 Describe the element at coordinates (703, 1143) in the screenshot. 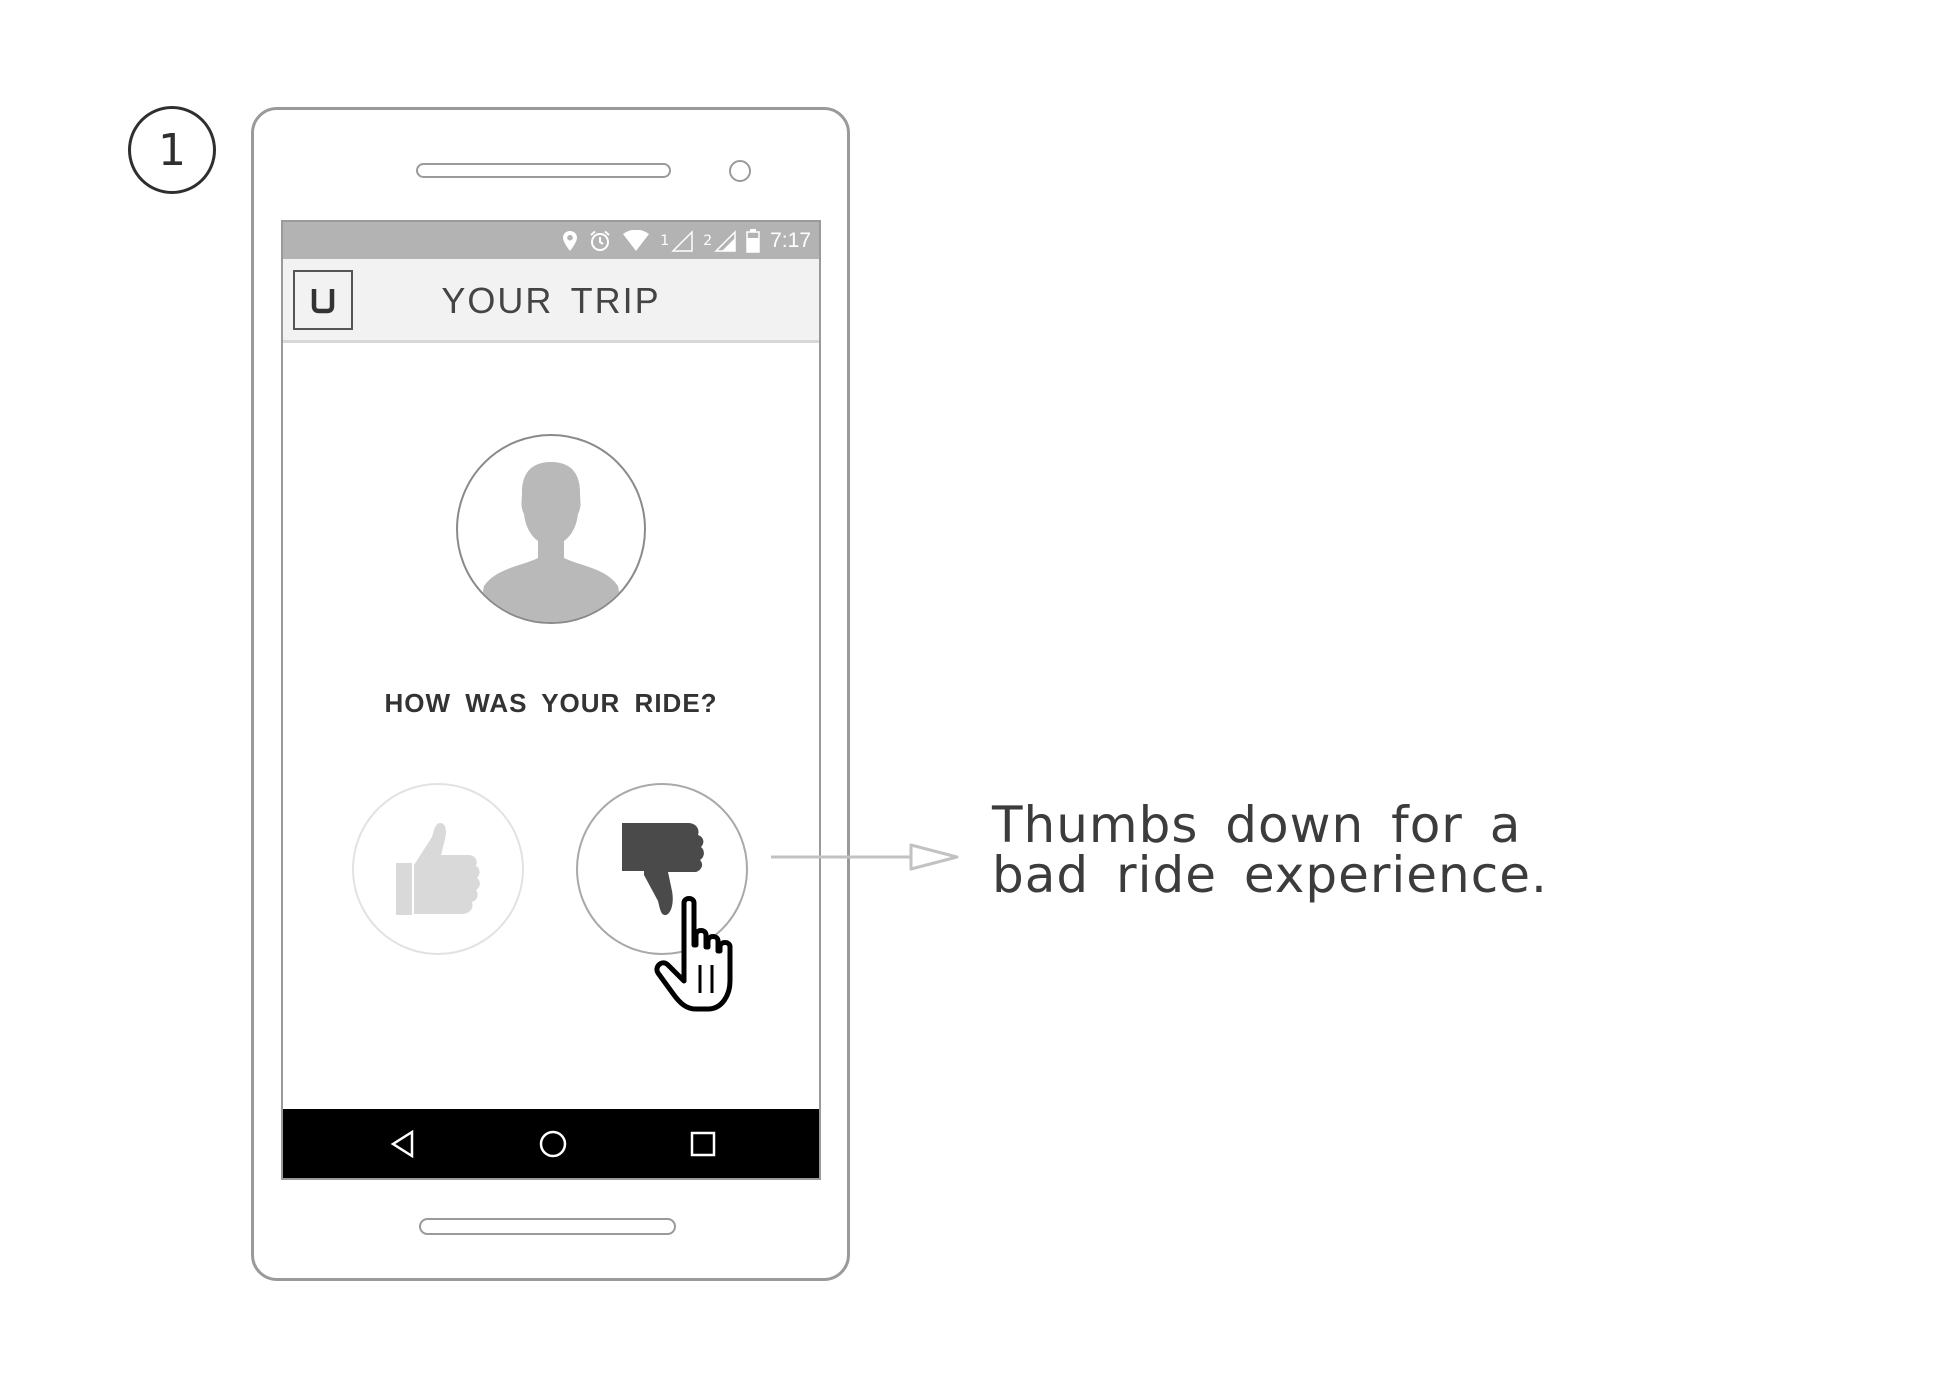

I see `recents-icon` at that location.